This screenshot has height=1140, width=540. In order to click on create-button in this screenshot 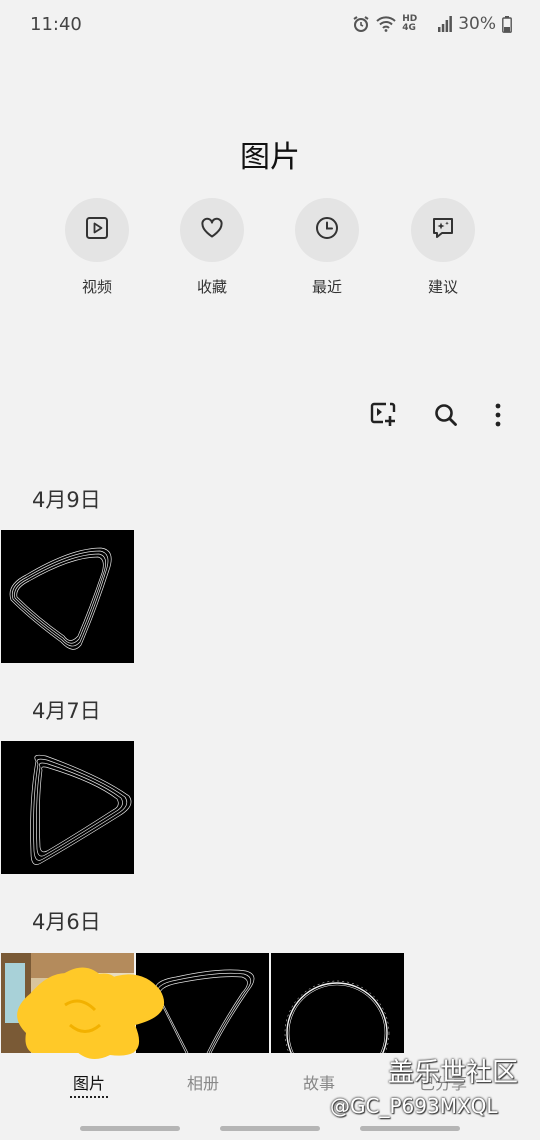, I will do `click(383, 417)`.